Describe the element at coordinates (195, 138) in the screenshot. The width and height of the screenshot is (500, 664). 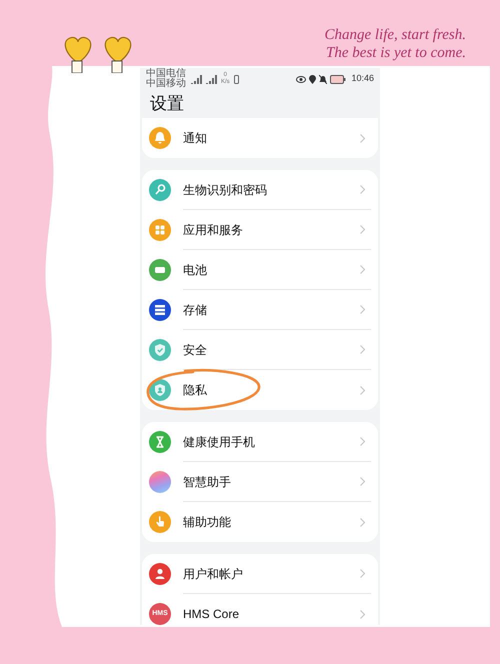
I see `settings-label: 通知` at that location.